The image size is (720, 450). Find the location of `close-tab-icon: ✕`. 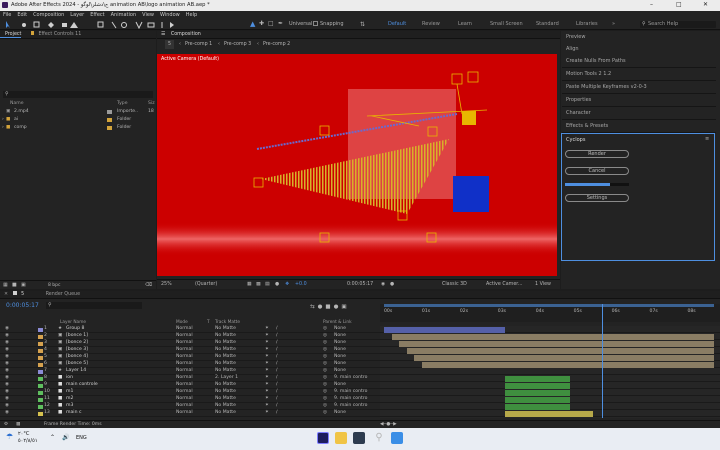

close-tab-icon: ✕ is located at coordinates (4, 294).